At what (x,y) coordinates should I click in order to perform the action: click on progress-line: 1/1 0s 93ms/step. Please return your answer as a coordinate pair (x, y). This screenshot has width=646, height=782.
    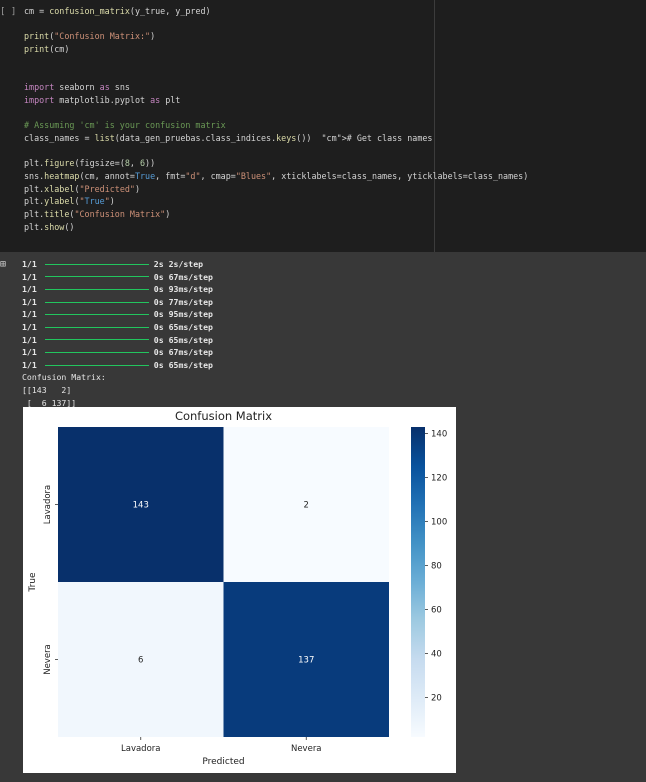
    Looking at the image, I should click on (117, 289).